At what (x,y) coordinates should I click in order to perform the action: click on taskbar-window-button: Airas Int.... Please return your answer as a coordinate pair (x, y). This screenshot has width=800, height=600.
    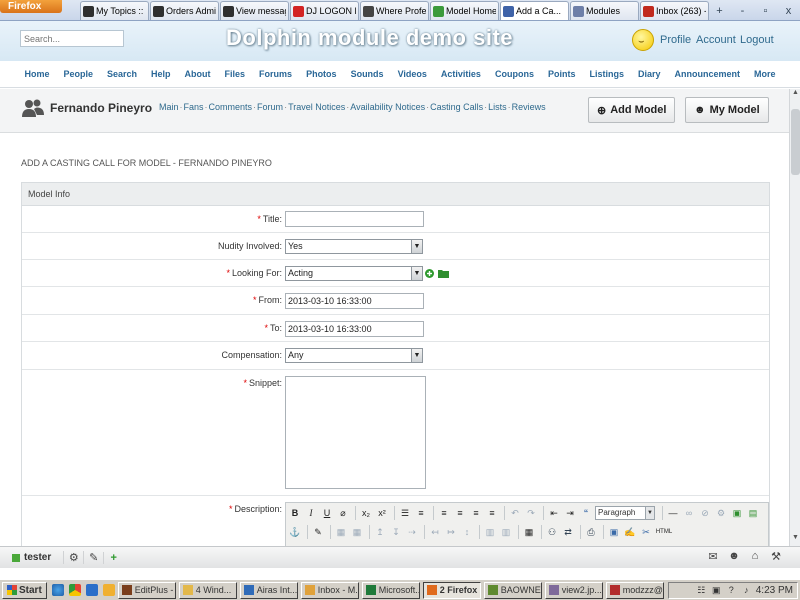
    Looking at the image, I should click on (268, 590).